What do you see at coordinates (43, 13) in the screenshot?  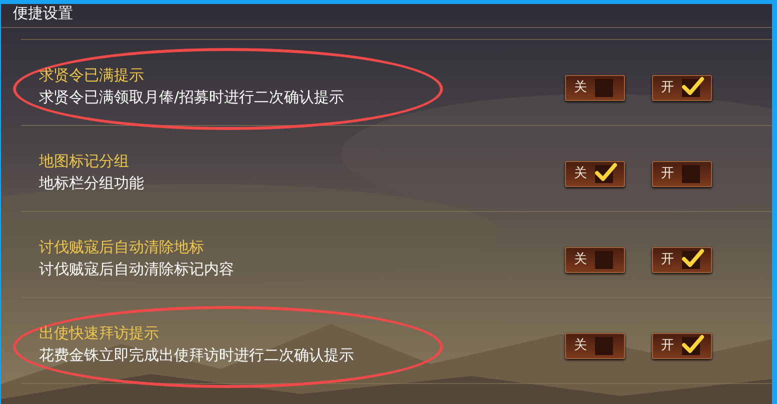 I see `panel-title: 便捷设置` at bounding box center [43, 13].